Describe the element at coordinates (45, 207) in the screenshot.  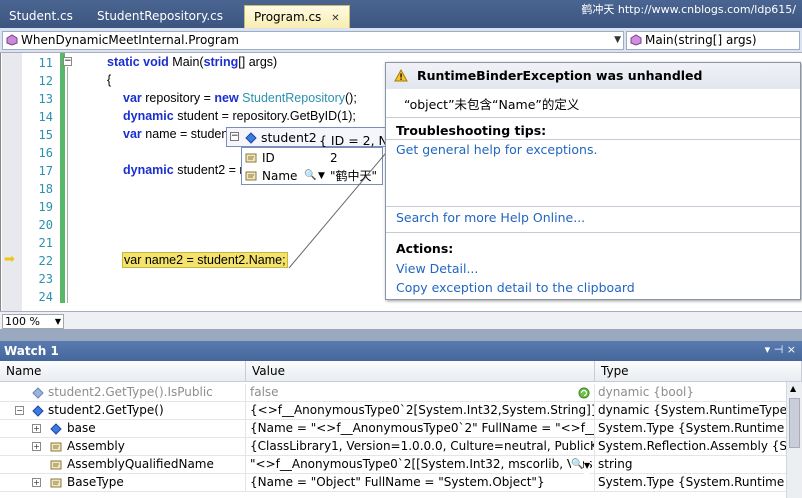
I see `line-number: 19` at that location.